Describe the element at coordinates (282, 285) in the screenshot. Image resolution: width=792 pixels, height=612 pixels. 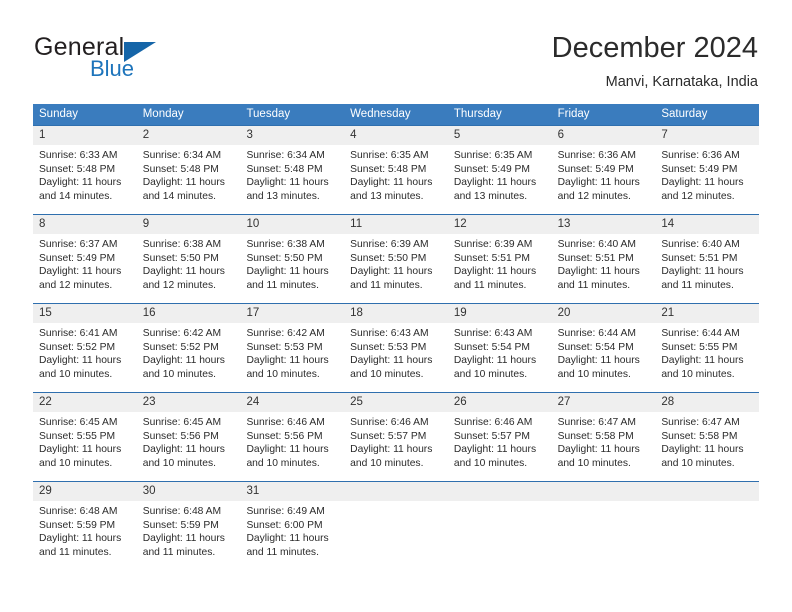
I see `daylight-text-line2: and 11 minutes.` at that location.